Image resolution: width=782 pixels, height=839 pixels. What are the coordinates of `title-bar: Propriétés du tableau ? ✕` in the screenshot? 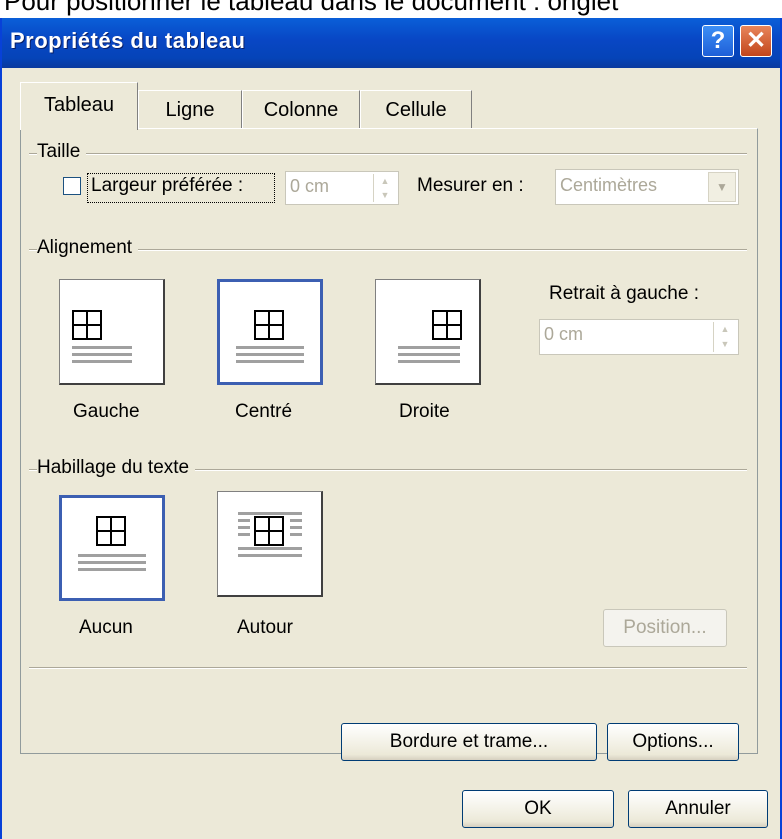 It's located at (391, 43).